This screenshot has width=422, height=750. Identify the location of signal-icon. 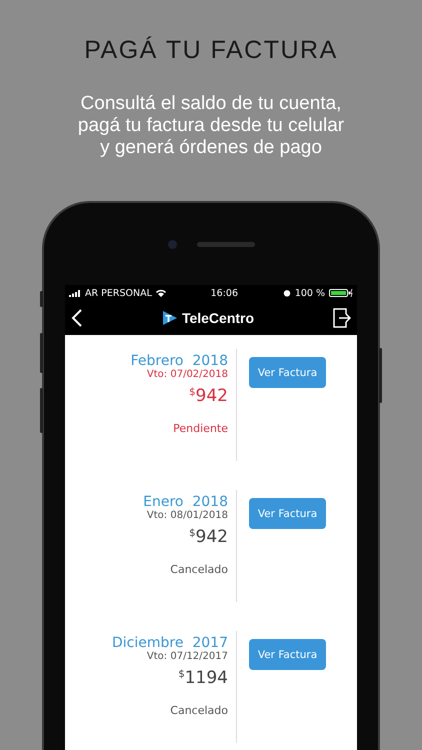
(75, 293).